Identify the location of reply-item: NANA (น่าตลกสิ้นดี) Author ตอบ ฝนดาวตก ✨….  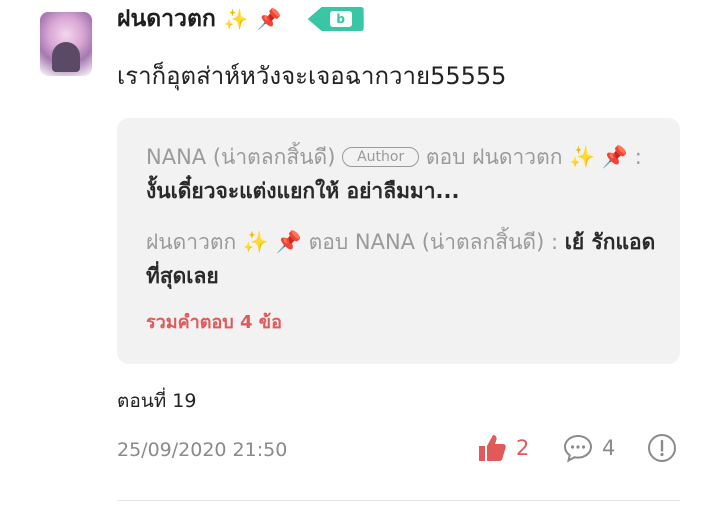
(401, 174).